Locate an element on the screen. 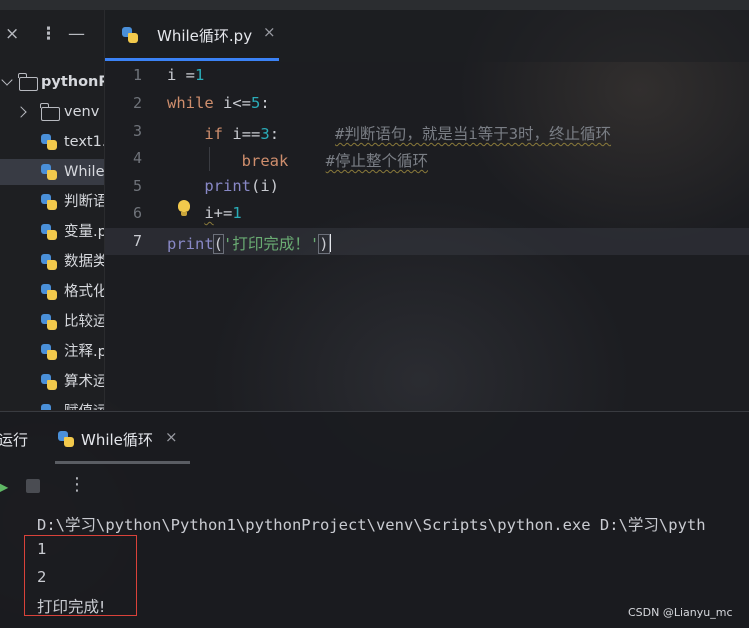 The width and height of the screenshot is (749, 628). tree-item-label: 注释.p is located at coordinates (84, 352).